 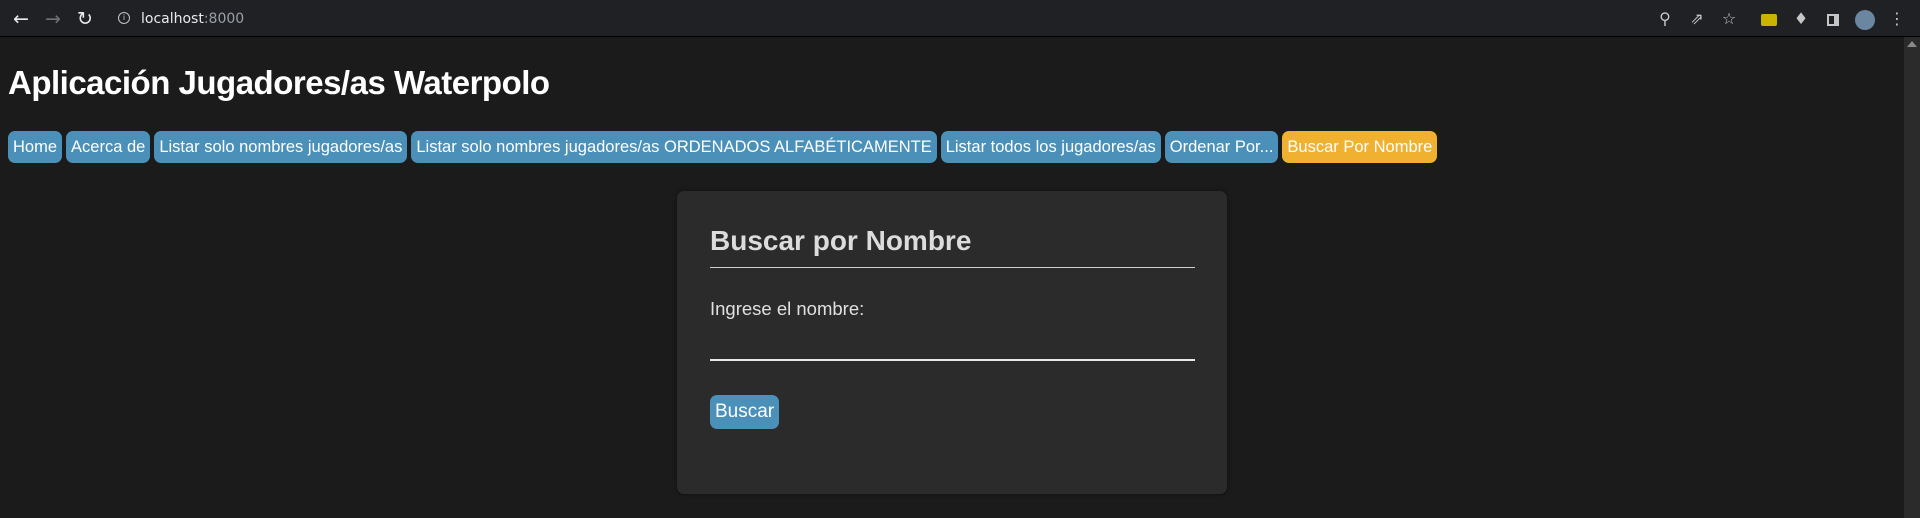 What do you see at coordinates (1665, 19) in the screenshot?
I see `zoom-icon: ⚲` at bounding box center [1665, 19].